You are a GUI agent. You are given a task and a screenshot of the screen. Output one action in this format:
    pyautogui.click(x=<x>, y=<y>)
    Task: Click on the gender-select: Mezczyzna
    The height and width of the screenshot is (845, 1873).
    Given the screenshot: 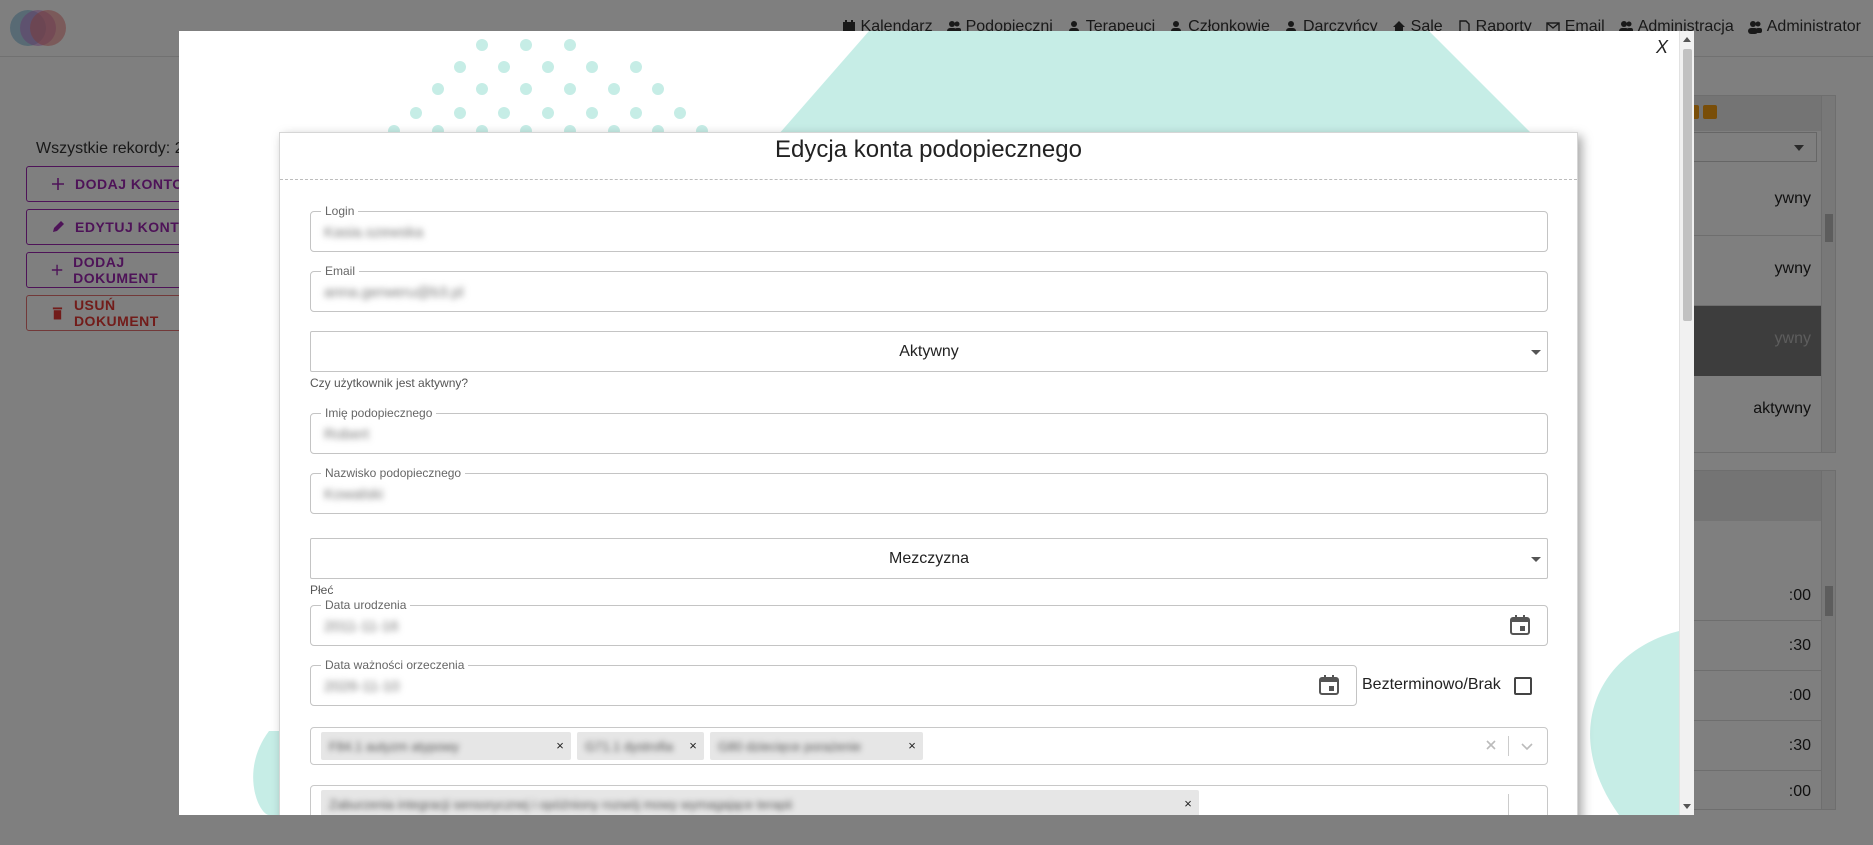 What is the action you would take?
    pyautogui.click(x=929, y=558)
    